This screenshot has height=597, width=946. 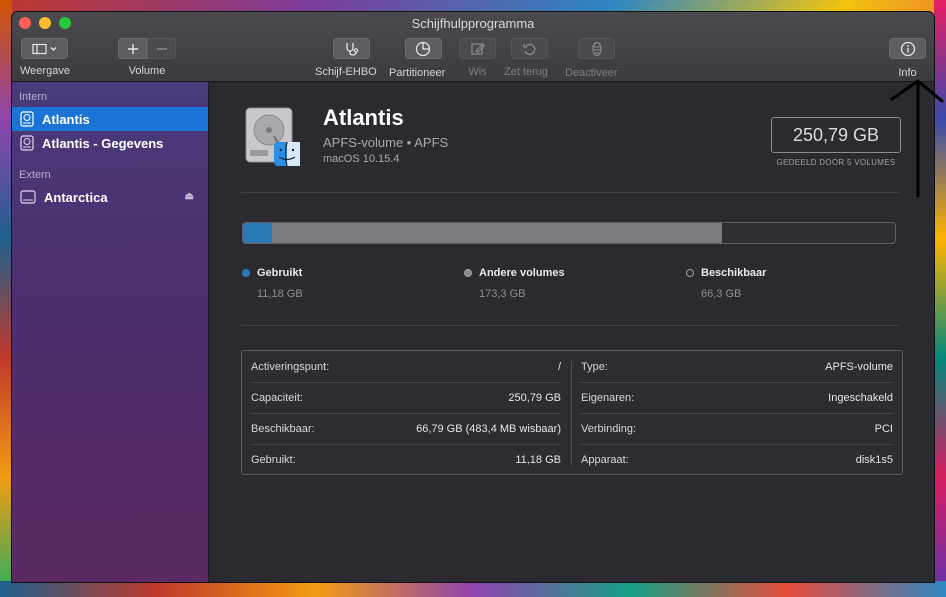 What do you see at coordinates (502, 294) in the screenshot?
I see `legend-value: 173,3 GB` at bounding box center [502, 294].